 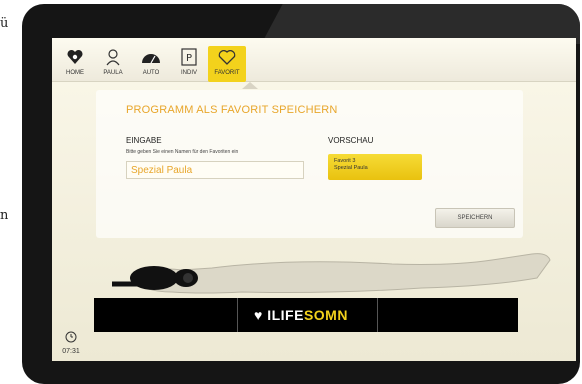 I want to click on heart-logo-icon, so click(x=75, y=57).